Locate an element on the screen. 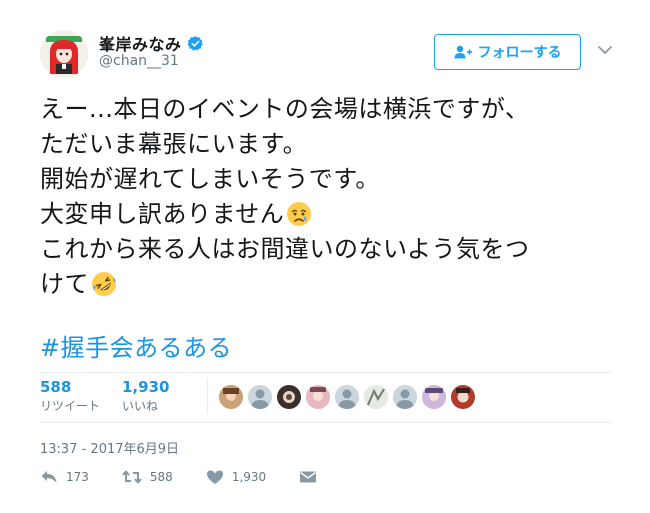 This screenshot has width=650, height=513. tweet-line-with-emoji: 大変申し訳ありません is located at coordinates (330, 214).